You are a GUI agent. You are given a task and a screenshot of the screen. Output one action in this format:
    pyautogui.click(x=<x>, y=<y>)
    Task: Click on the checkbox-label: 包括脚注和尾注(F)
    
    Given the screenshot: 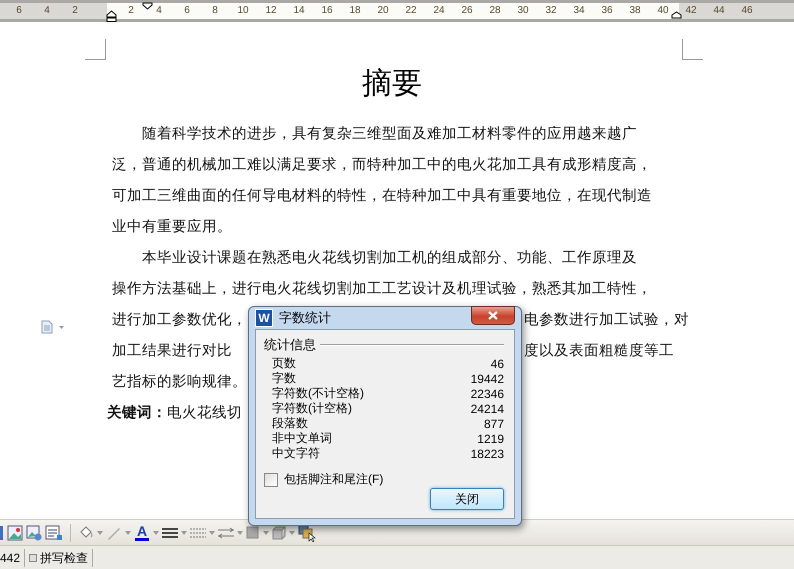 What is the action you would take?
    pyautogui.click(x=334, y=479)
    